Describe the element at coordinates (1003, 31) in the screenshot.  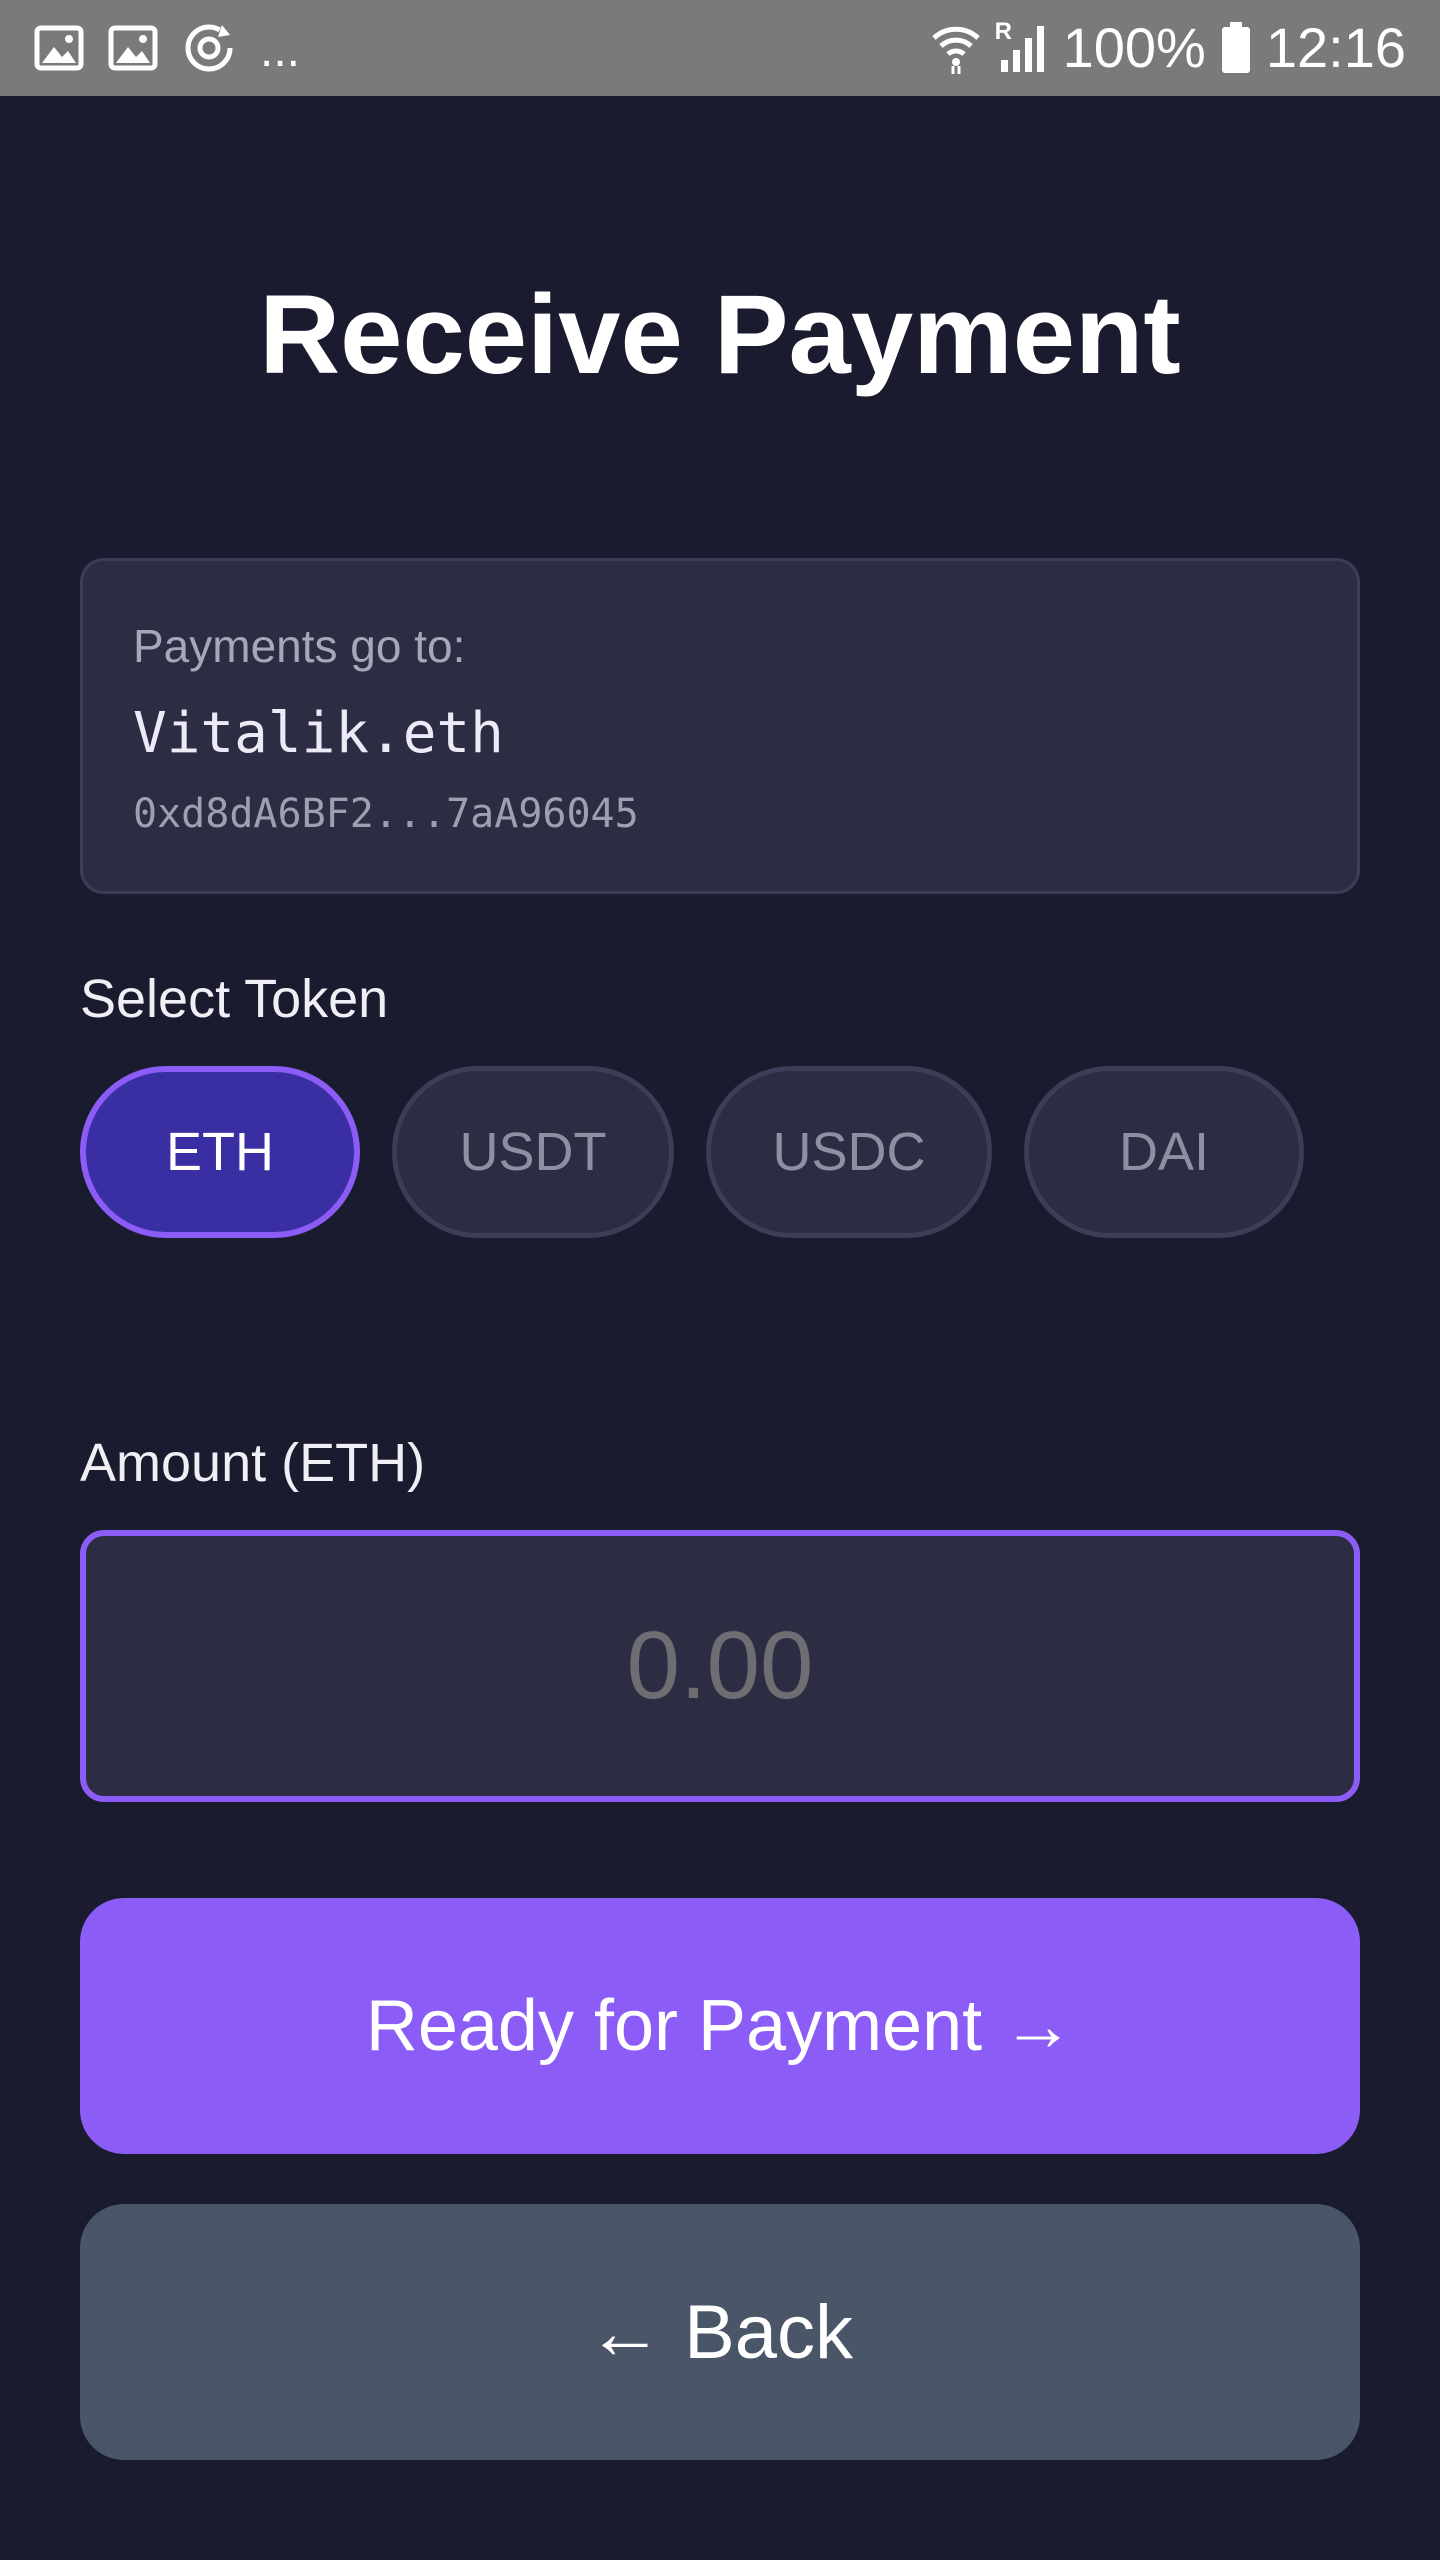
I see `roaming-indicator: R` at that location.